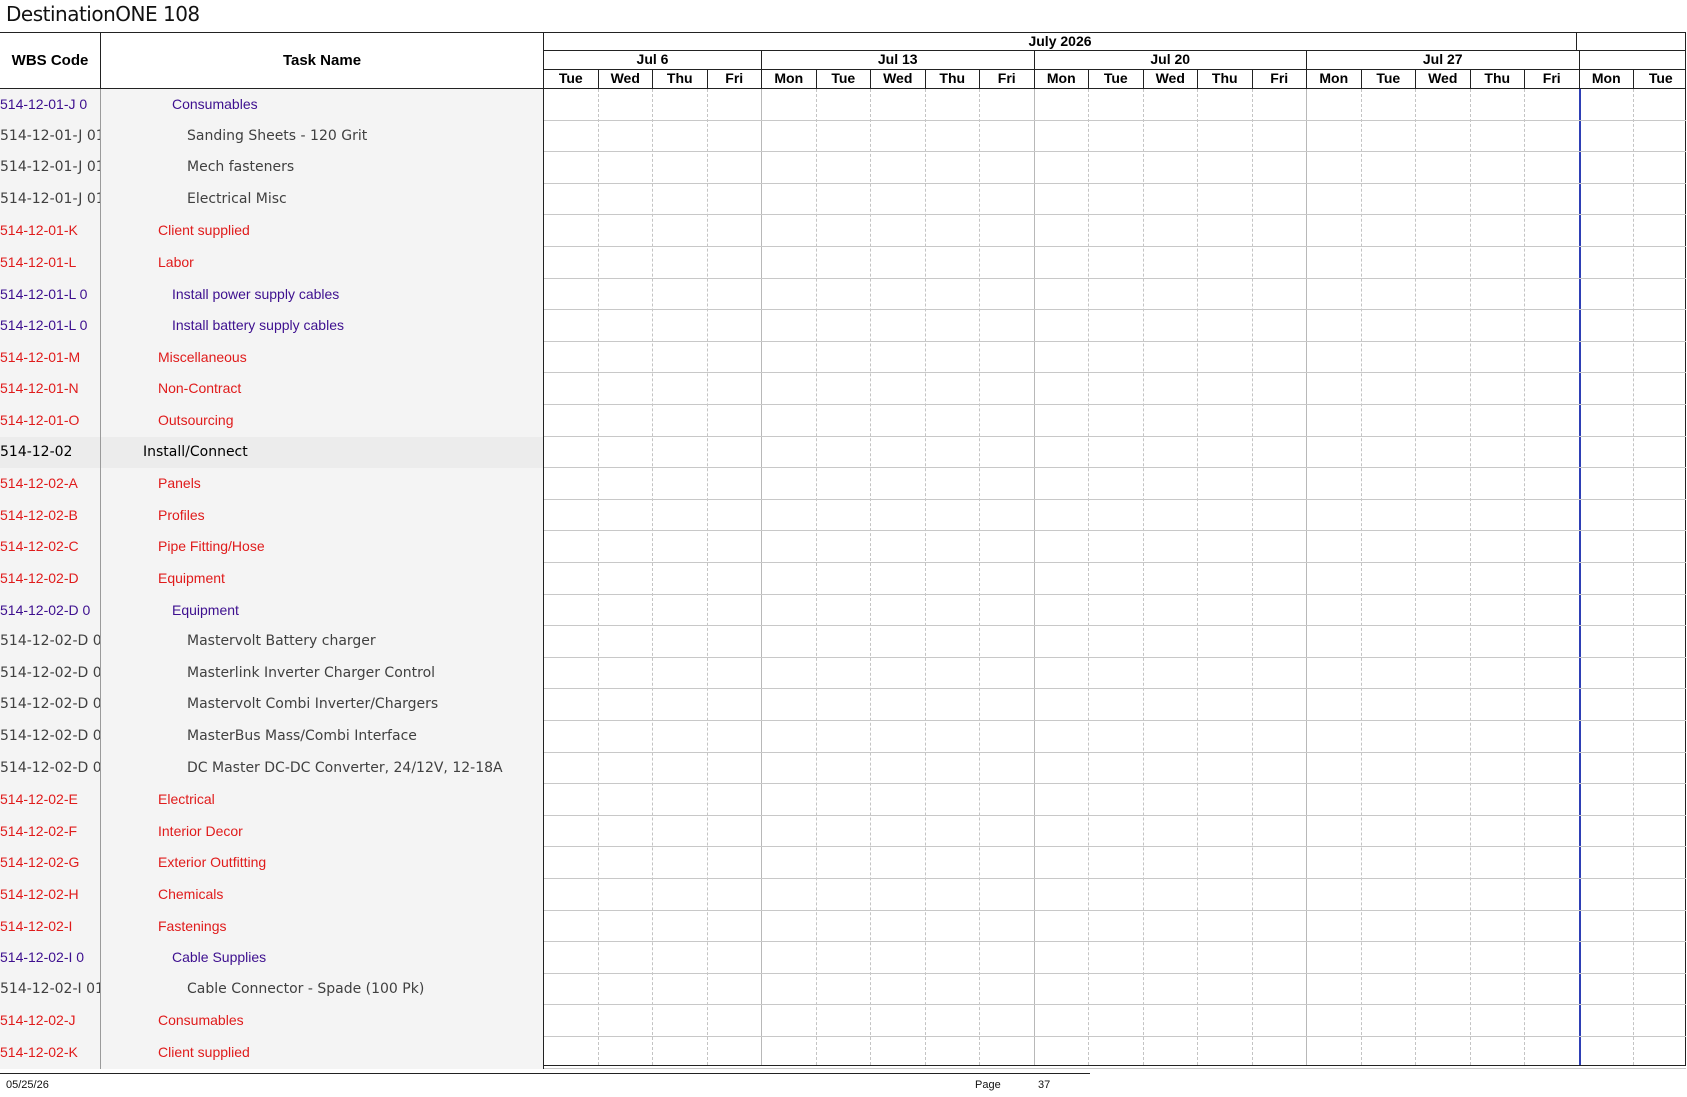 This screenshot has width=1687, height=1097. What do you see at coordinates (50, 105) in the screenshot?
I see `wbs-code-cell: 514-12-01-J 0` at bounding box center [50, 105].